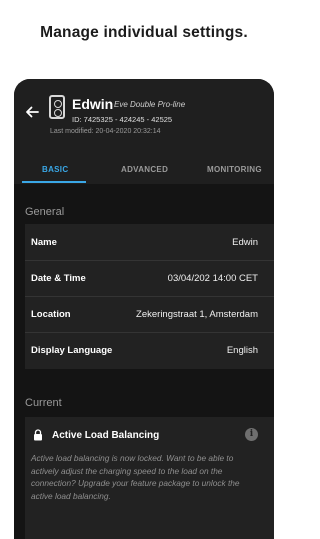 This screenshot has width=320, height=539. I want to click on info-icon: i, so click(251, 434).